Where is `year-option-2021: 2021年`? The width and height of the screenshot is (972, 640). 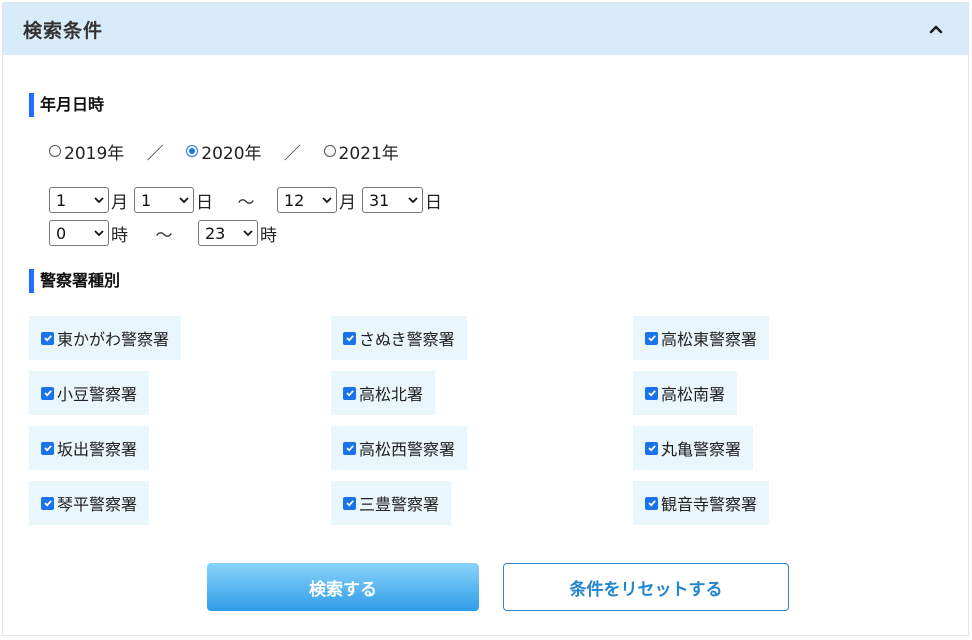 year-option-2021: 2021年 is located at coordinates (361, 151).